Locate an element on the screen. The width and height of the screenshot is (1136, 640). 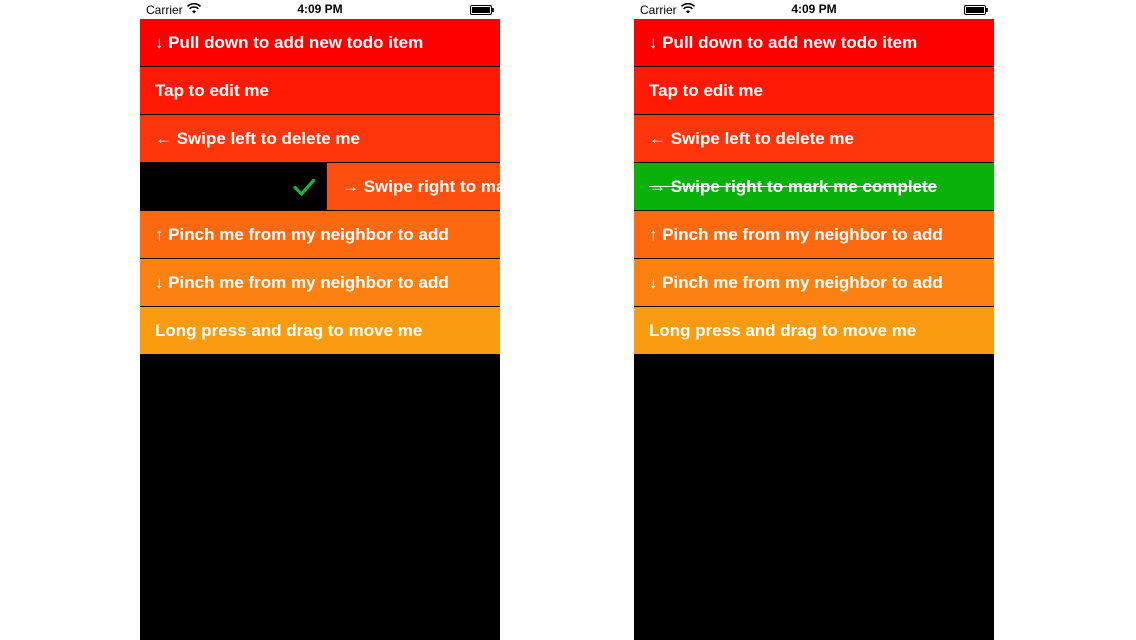
todo-row-swiping: → Swipe right to mark me complete is located at coordinates (320, 187).